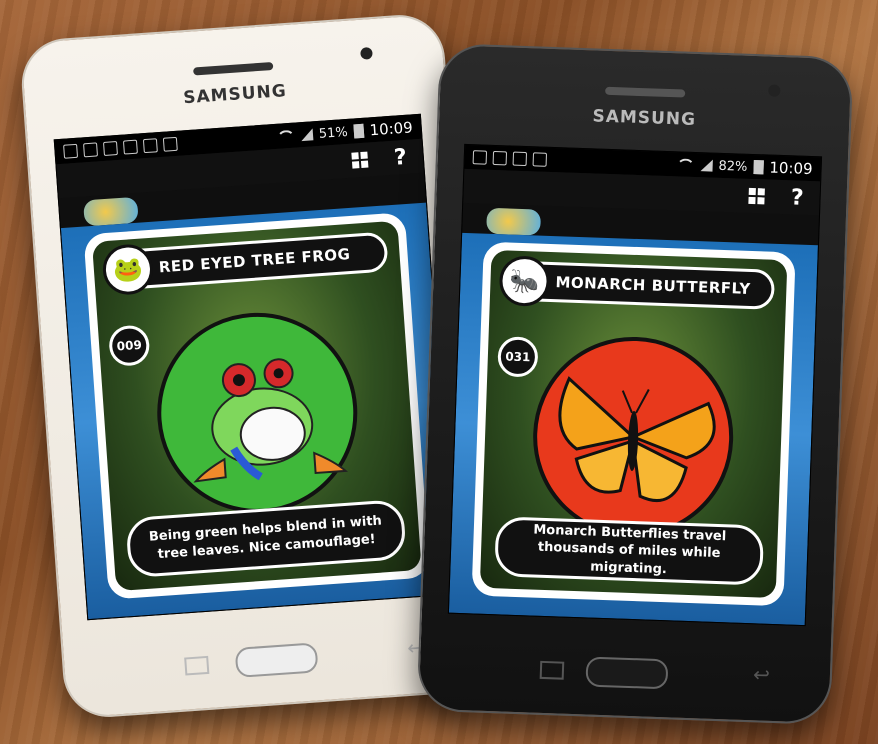 The height and width of the screenshot is (744, 878). What do you see at coordinates (637, 439) in the screenshot?
I see `butterfly-illustration` at bounding box center [637, 439].